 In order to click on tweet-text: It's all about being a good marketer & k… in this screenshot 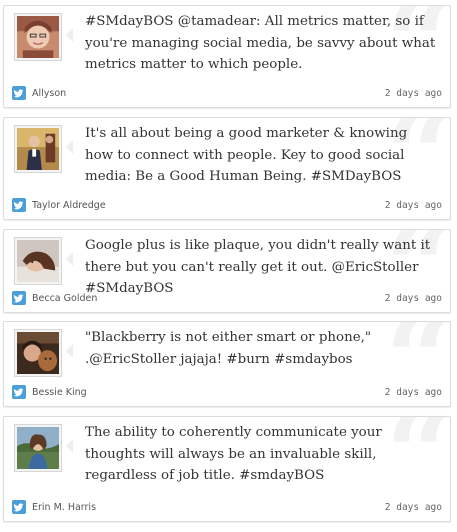, I will do `click(246, 155)`.